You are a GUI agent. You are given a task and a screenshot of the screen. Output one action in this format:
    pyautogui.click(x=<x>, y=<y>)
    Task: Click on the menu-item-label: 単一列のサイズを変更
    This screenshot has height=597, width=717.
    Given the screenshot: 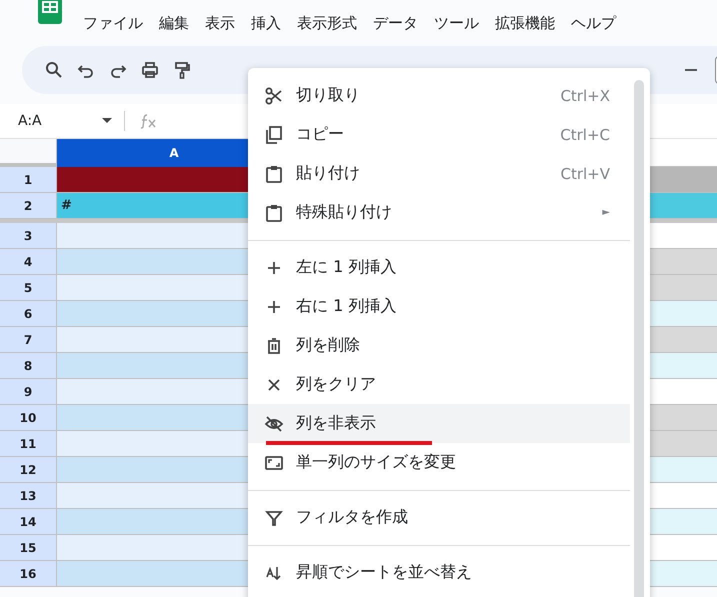 What is the action you would take?
    pyautogui.click(x=376, y=462)
    